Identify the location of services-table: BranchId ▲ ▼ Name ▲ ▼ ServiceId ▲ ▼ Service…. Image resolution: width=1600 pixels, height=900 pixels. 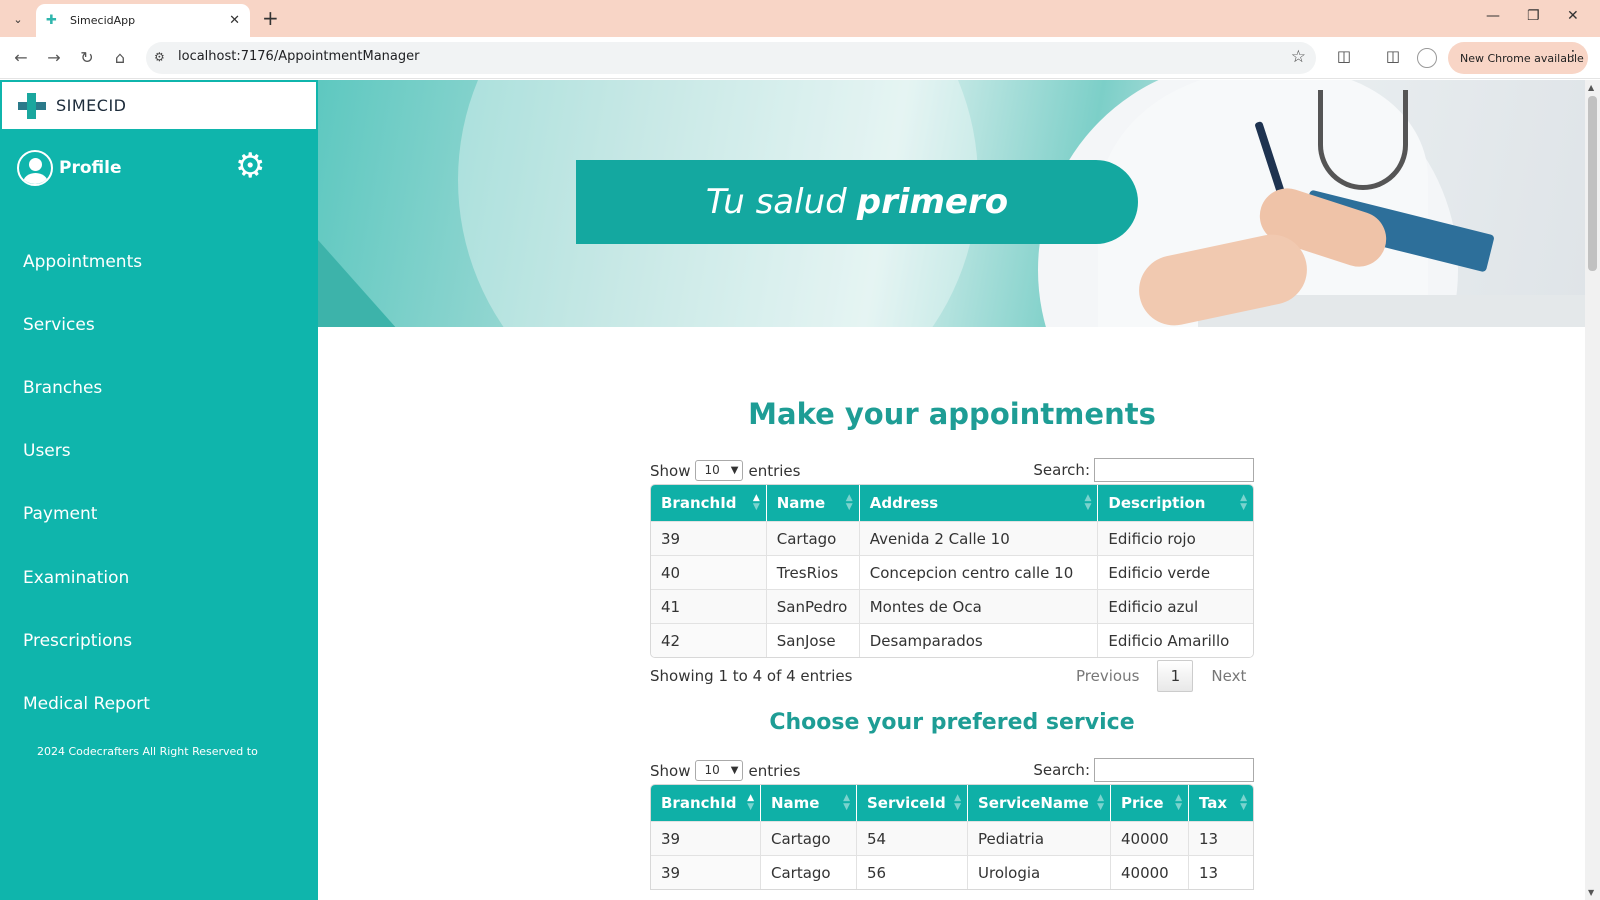
(952, 837).